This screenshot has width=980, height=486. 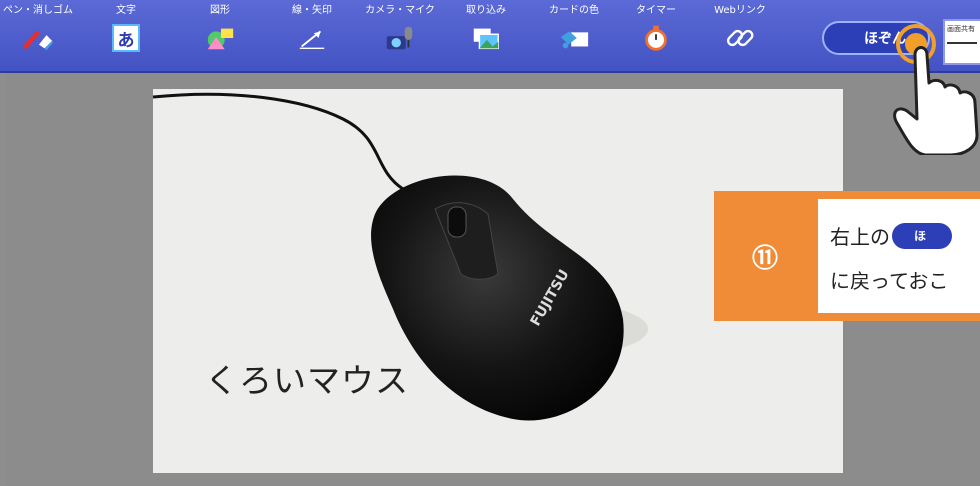 I want to click on timer-icon, so click(x=656, y=38).